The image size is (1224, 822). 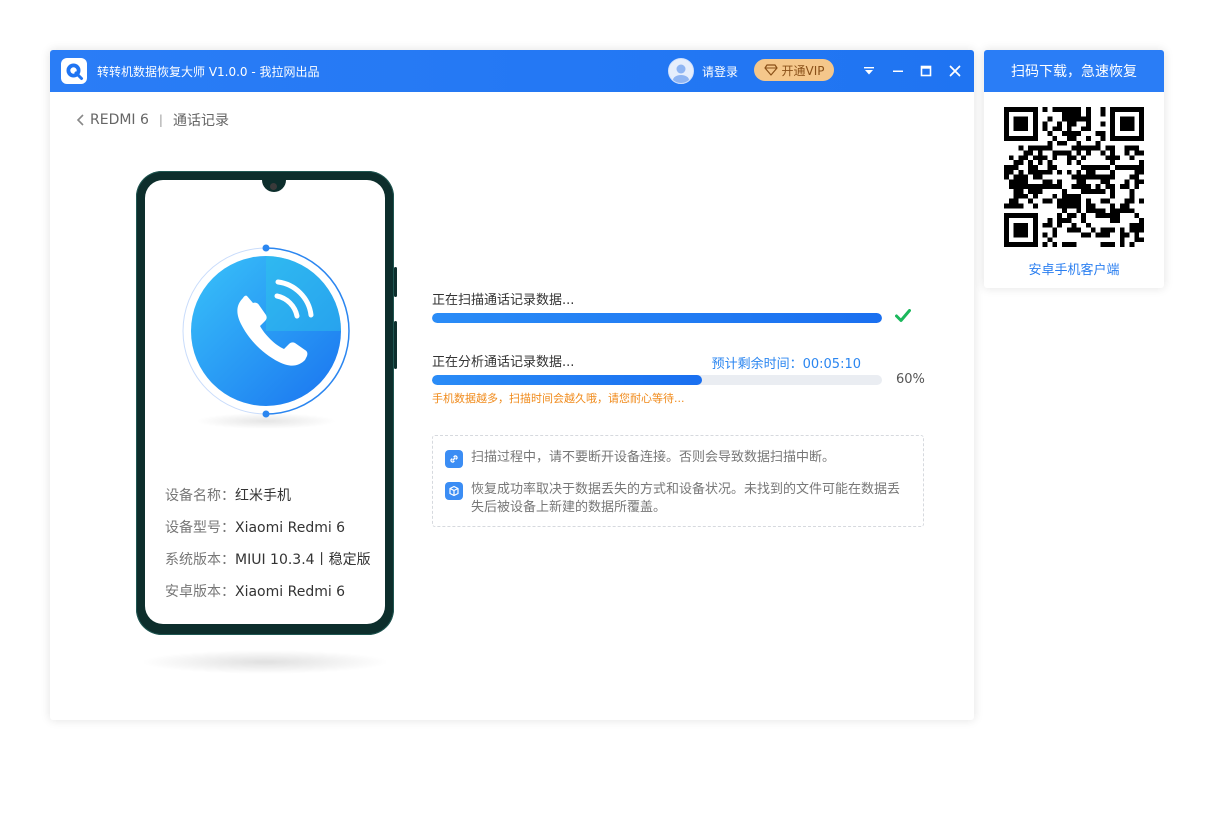 I want to click on login-button: 请登录, so click(x=703, y=71).